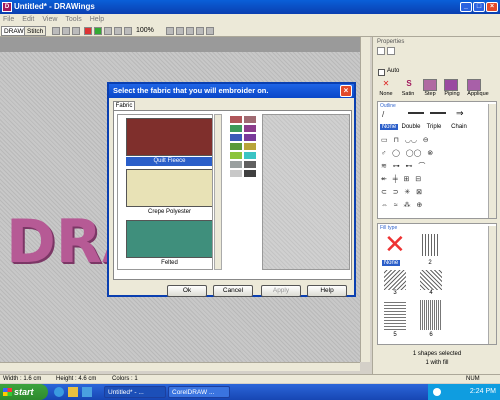 The image size is (500, 400). Describe the element at coordinates (395, 280) in the screenshot. I see `fill-pattern-3-icon` at that location.